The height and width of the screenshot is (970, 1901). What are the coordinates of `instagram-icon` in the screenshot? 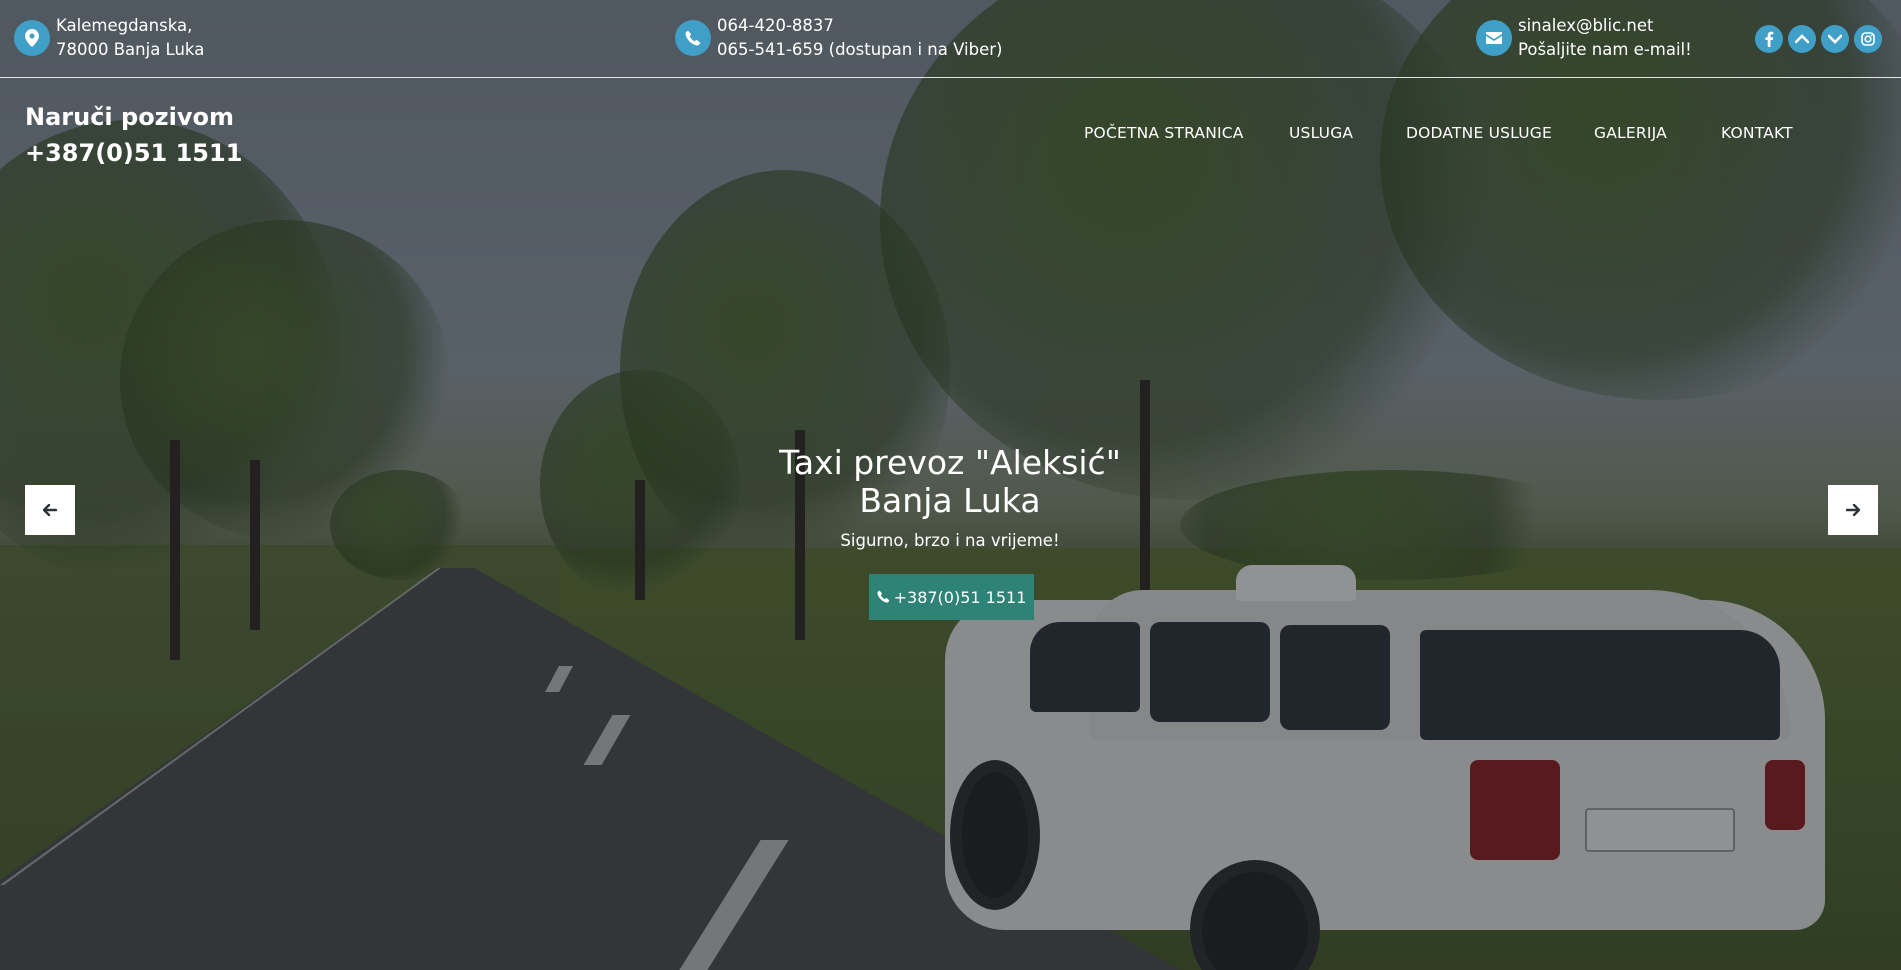 It's located at (1868, 39).